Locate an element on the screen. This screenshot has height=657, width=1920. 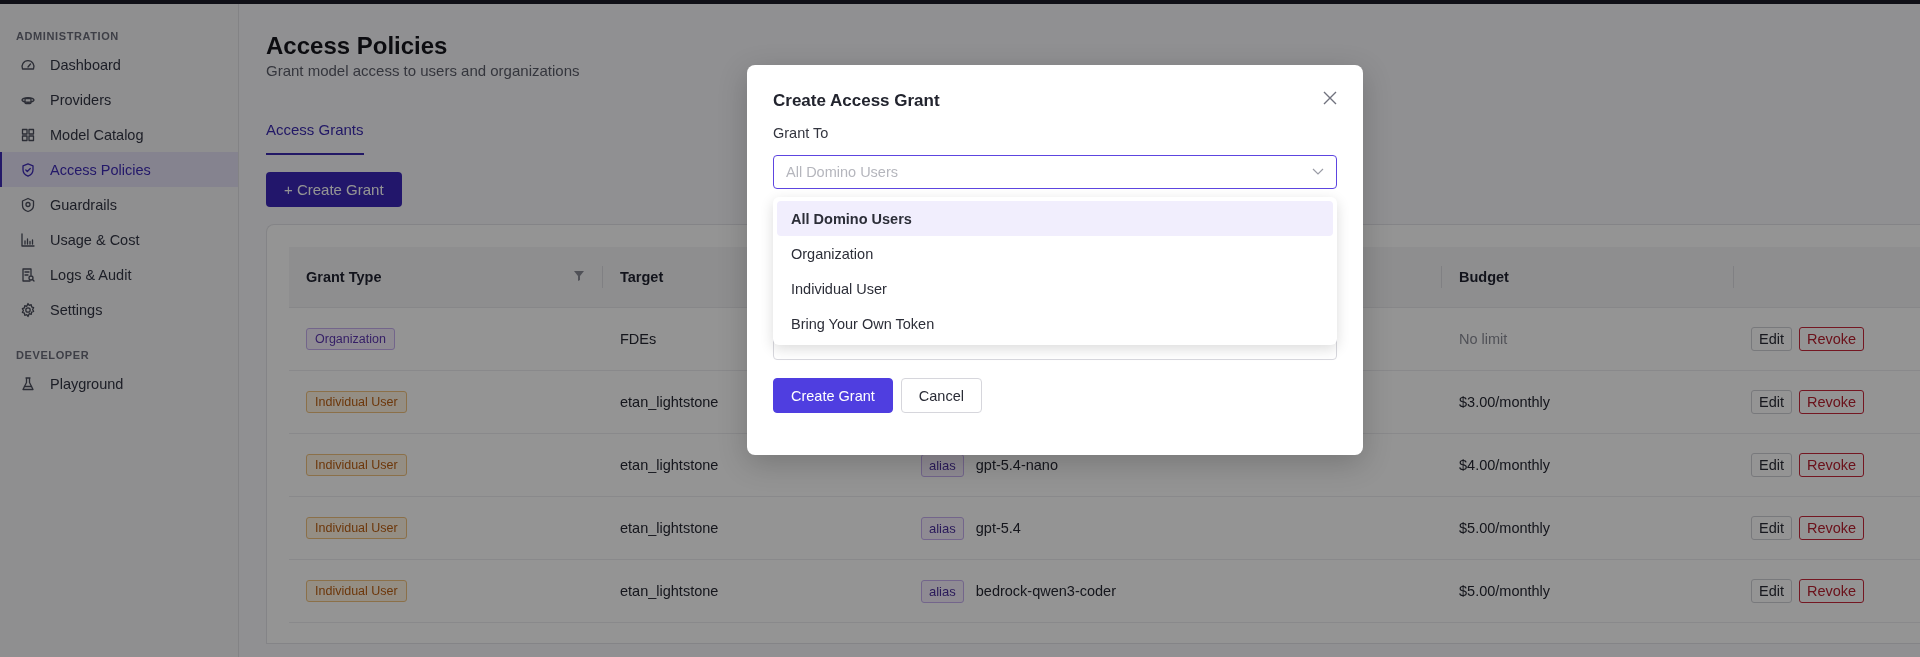
bar-chart-icon is located at coordinates (28, 239).